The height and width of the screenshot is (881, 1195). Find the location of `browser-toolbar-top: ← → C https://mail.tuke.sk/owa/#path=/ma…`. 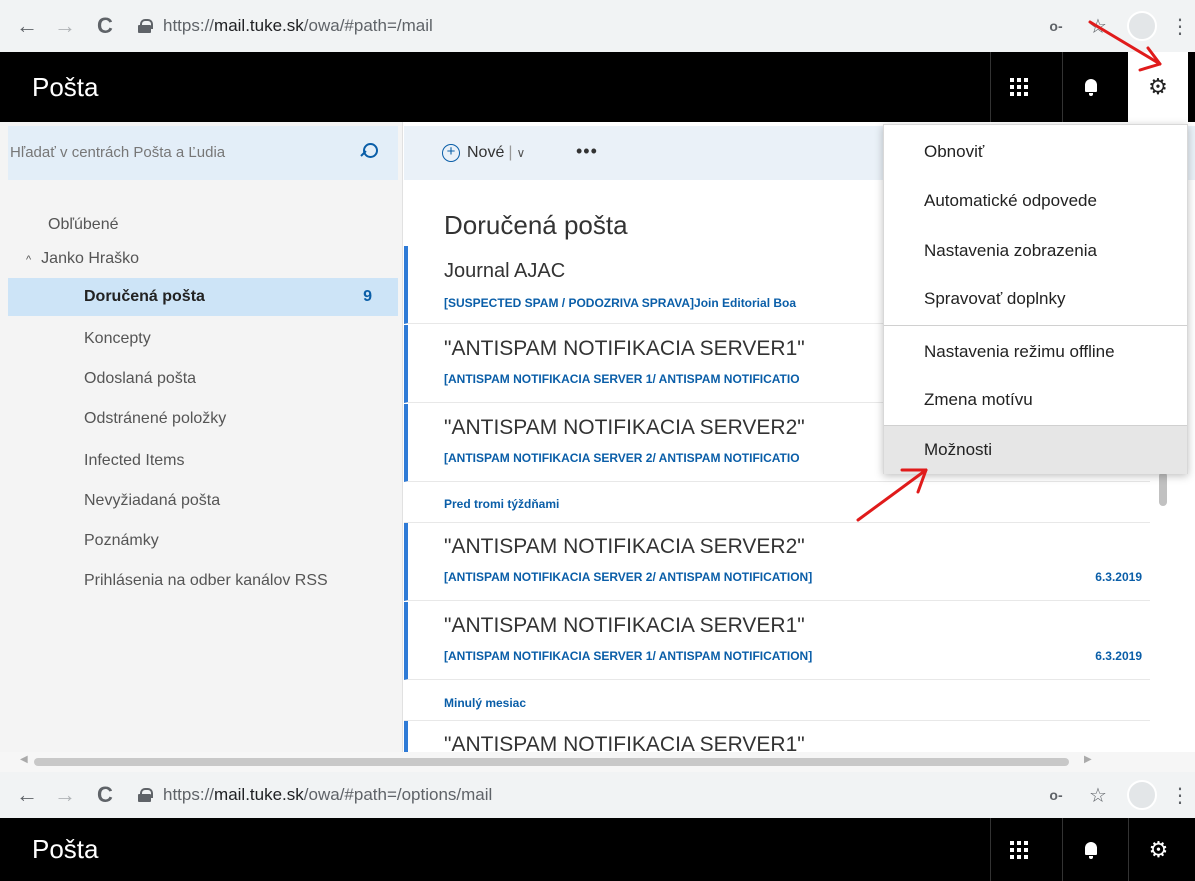

browser-toolbar-top: ← → C https://mail.tuke.sk/owa/#path=/ma… is located at coordinates (597, 26).